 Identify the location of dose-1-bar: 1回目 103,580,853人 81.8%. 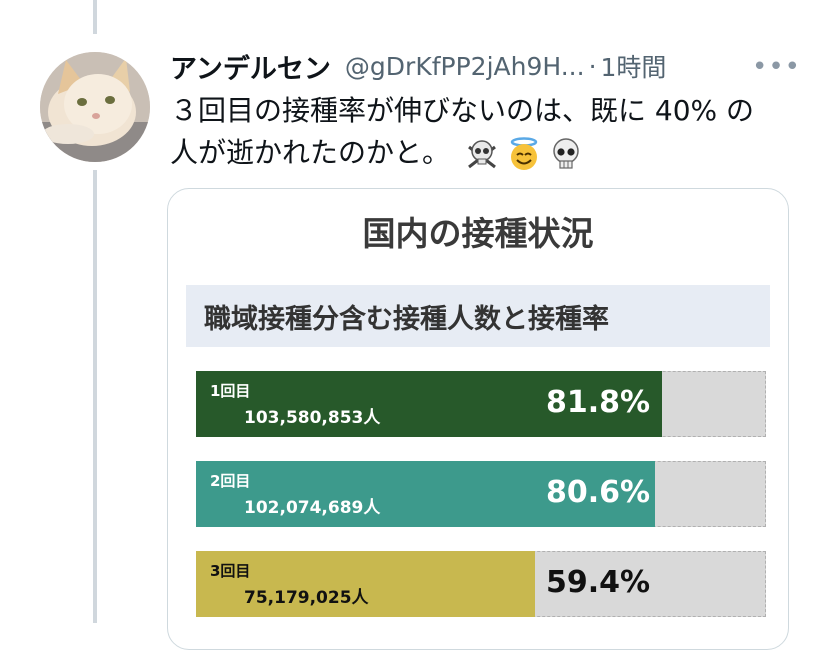
(481, 404).